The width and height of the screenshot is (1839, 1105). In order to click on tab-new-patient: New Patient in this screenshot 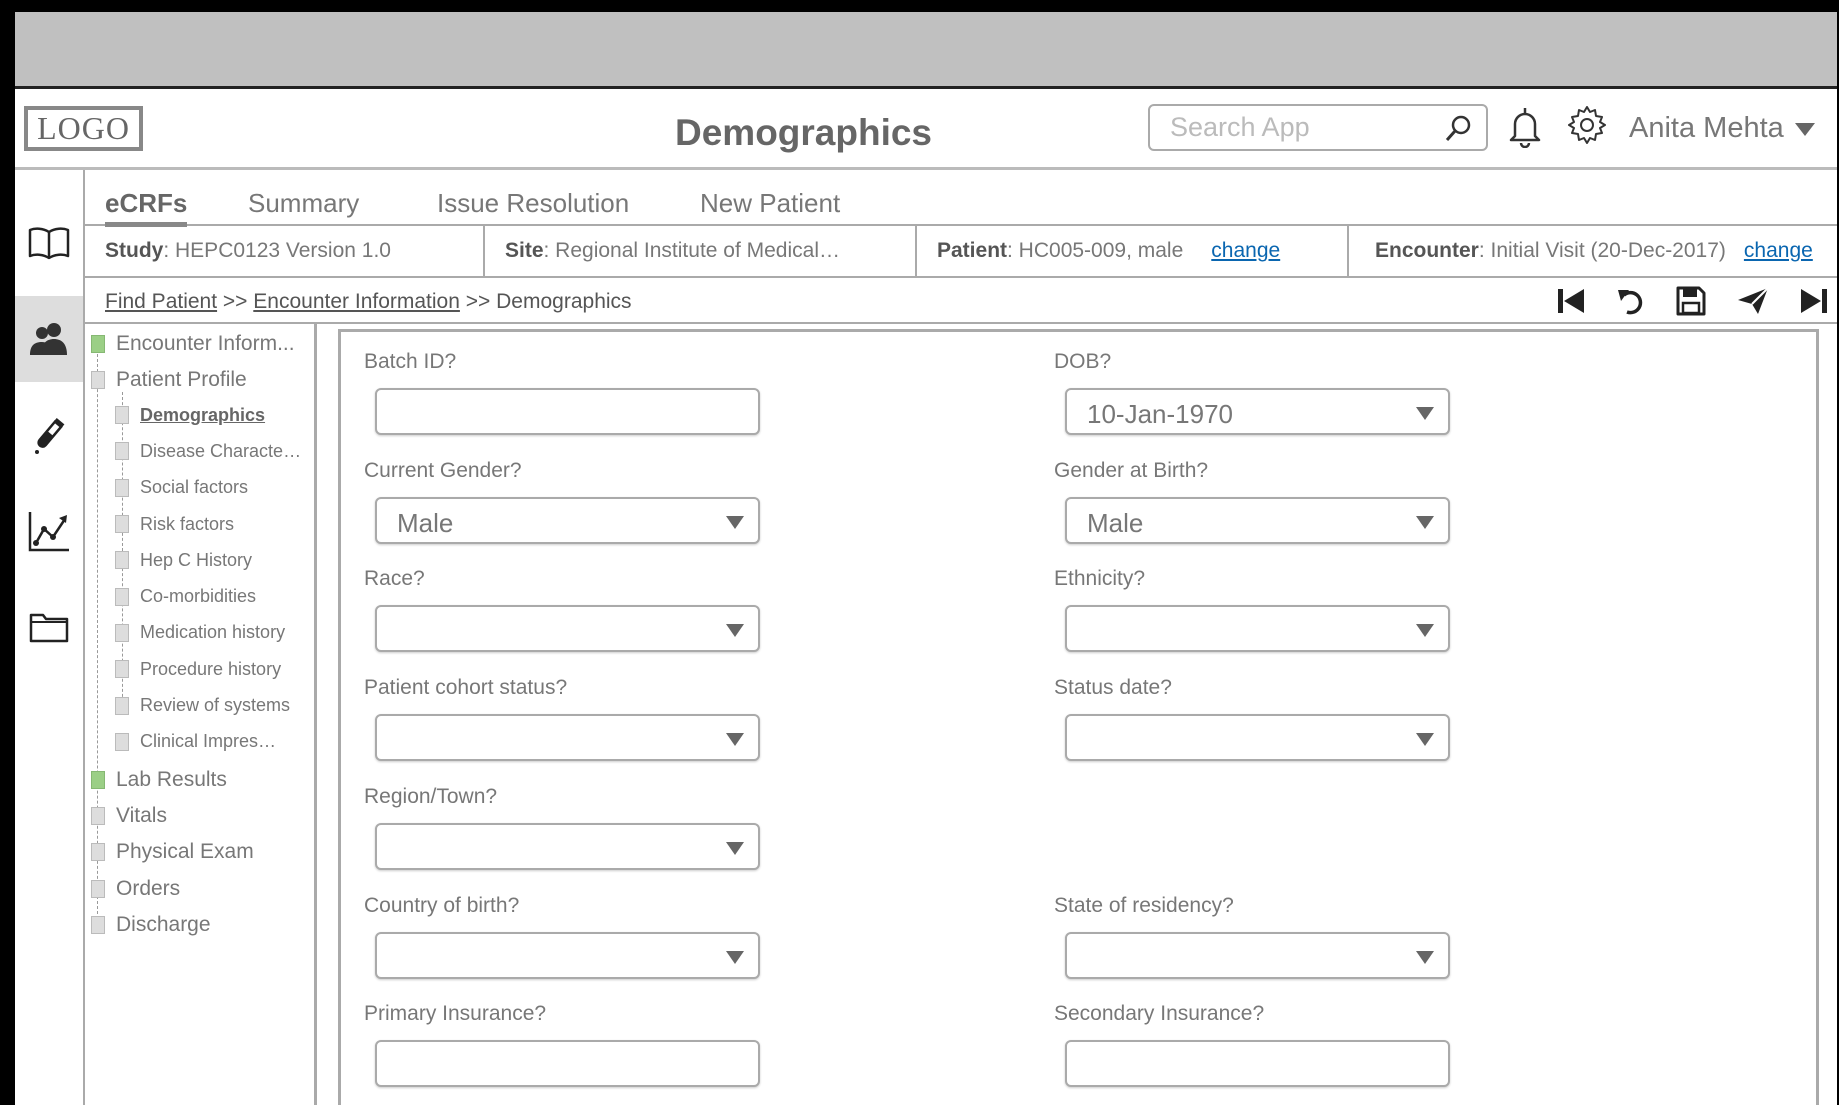, I will do `click(770, 203)`.